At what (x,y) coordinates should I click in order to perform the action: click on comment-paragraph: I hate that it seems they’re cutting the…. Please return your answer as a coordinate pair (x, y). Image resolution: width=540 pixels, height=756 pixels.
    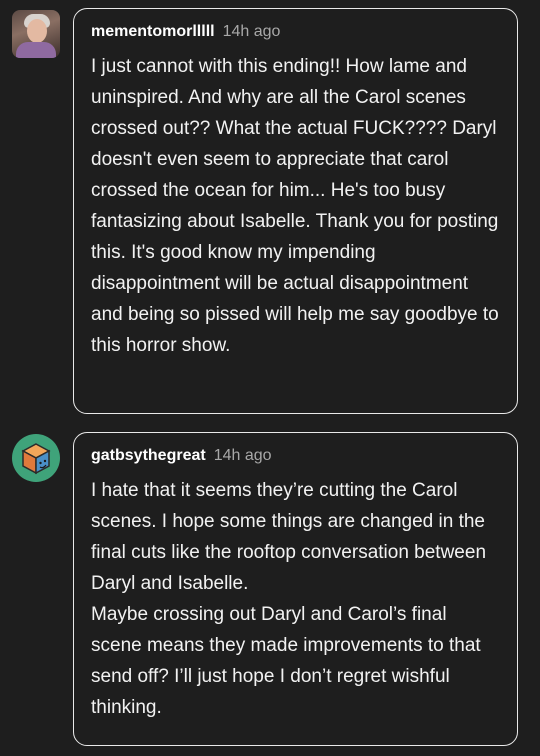
    Looking at the image, I should click on (289, 537).